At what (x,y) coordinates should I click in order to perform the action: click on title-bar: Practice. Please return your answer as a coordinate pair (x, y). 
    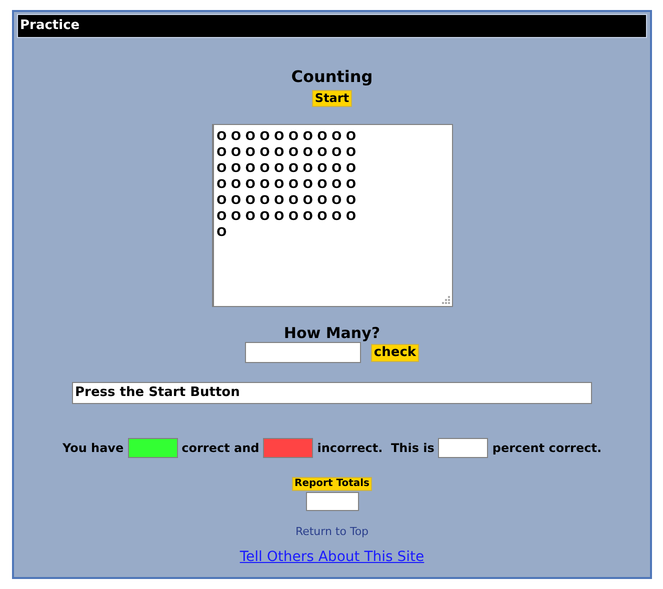
    Looking at the image, I should click on (332, 26).